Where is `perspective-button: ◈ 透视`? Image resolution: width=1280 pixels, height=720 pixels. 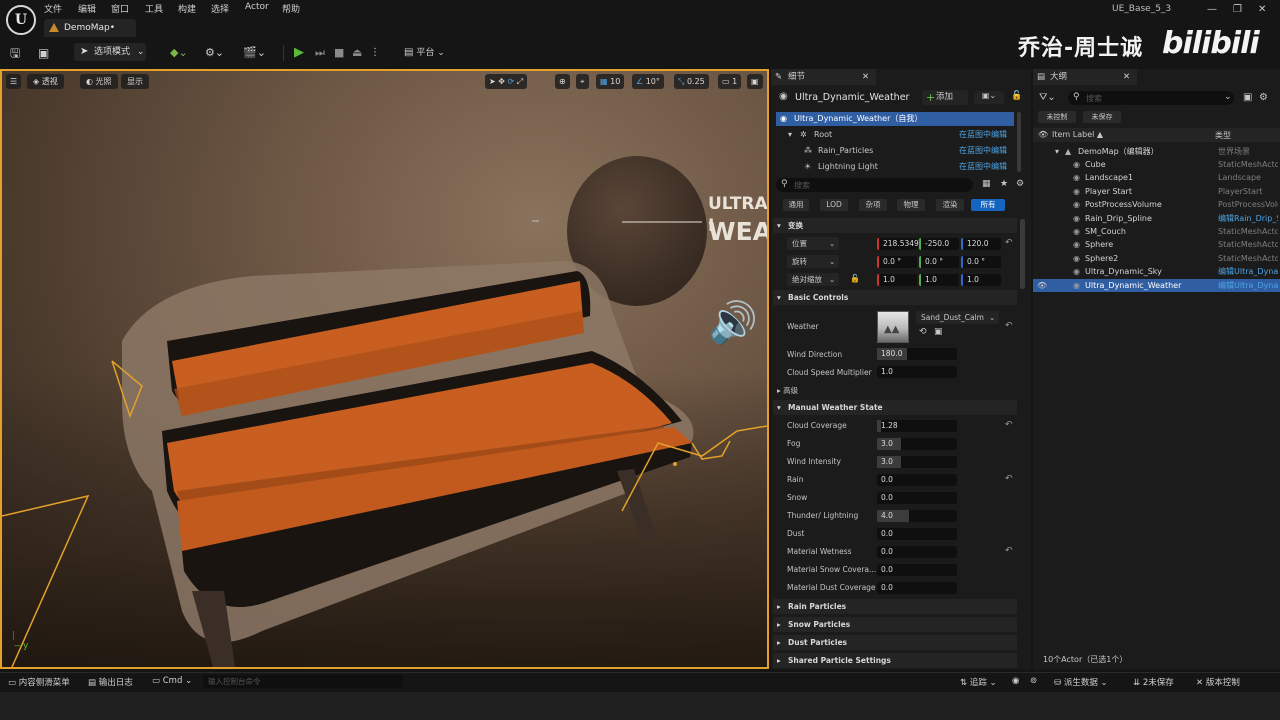
perspective-button: ◈ 透视 is located at coordinates (45, 81).